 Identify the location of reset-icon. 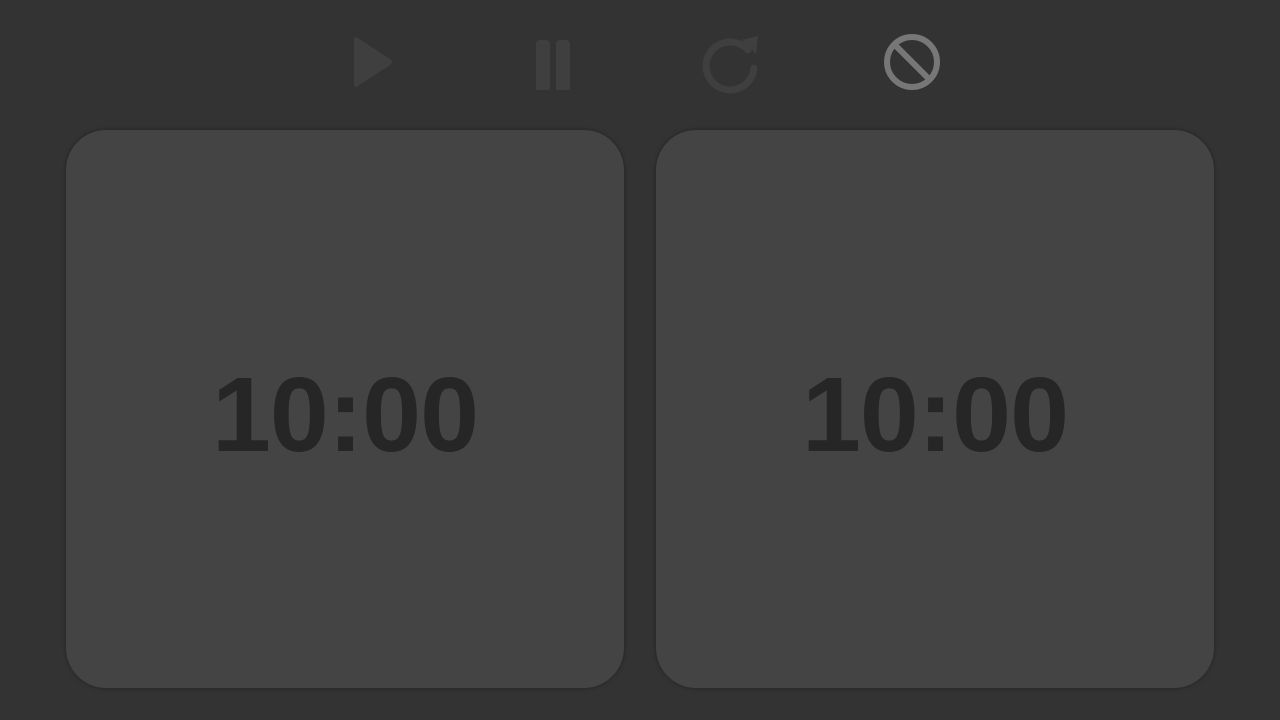
(730, 65).